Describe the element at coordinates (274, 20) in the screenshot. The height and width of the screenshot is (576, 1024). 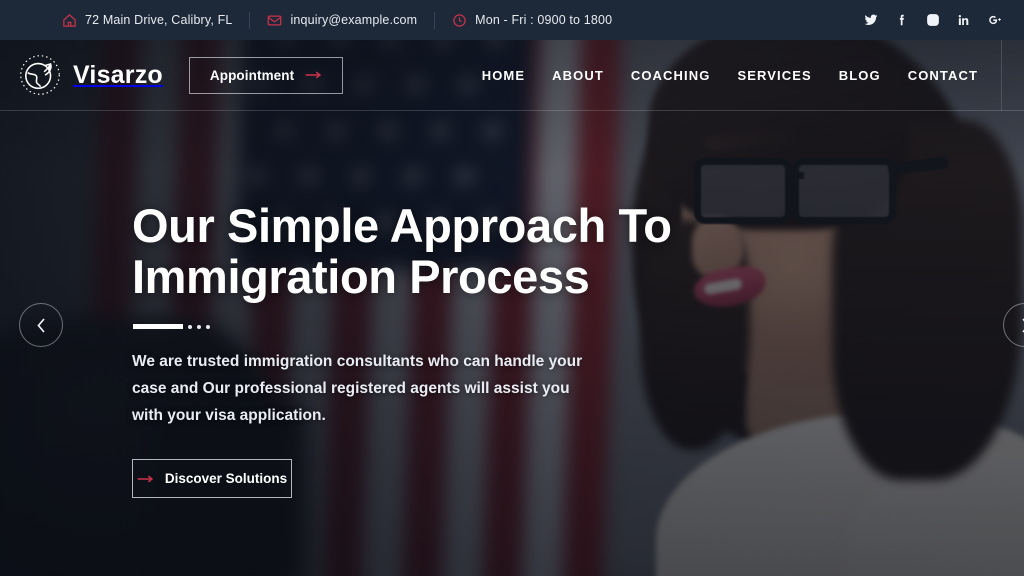
I see `envelope-icon` at that location.